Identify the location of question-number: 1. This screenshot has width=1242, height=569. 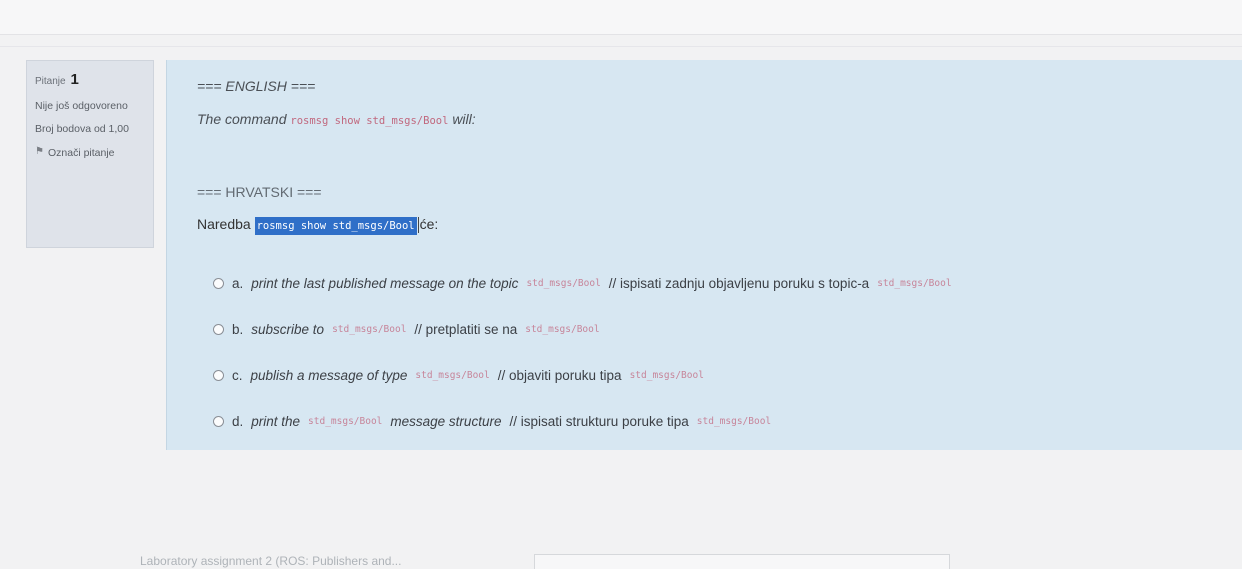
(74, 79).